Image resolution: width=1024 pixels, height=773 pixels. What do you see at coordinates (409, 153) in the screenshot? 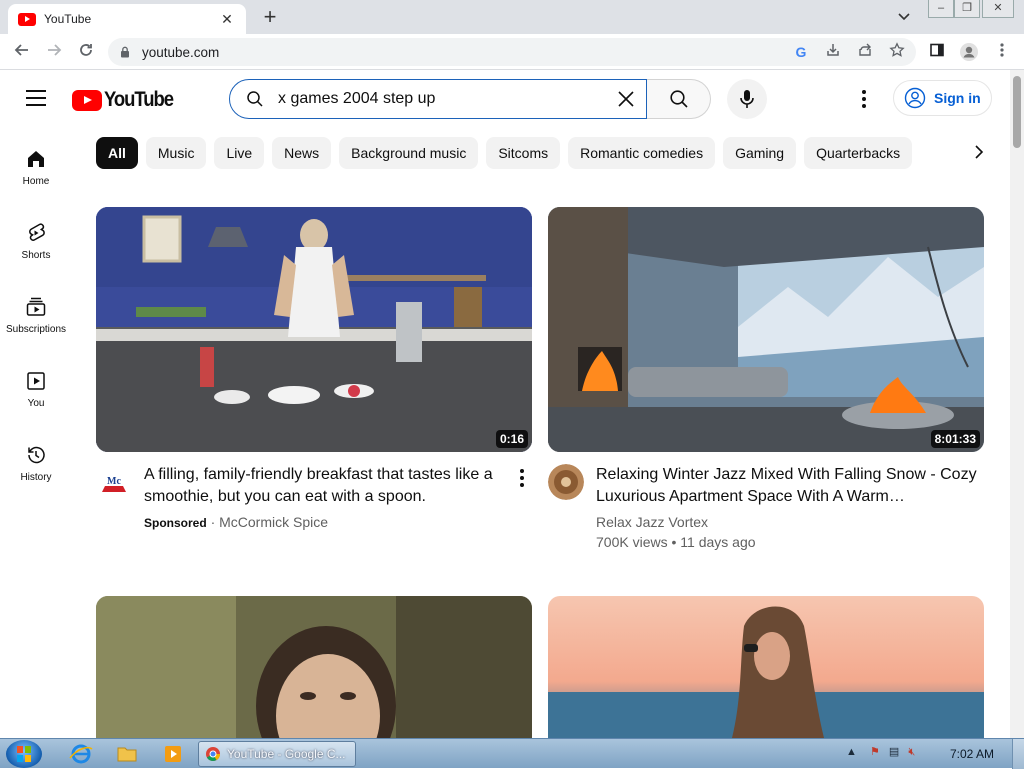
I see `chip-background-music: Background music` at bounding box center [409, 153].